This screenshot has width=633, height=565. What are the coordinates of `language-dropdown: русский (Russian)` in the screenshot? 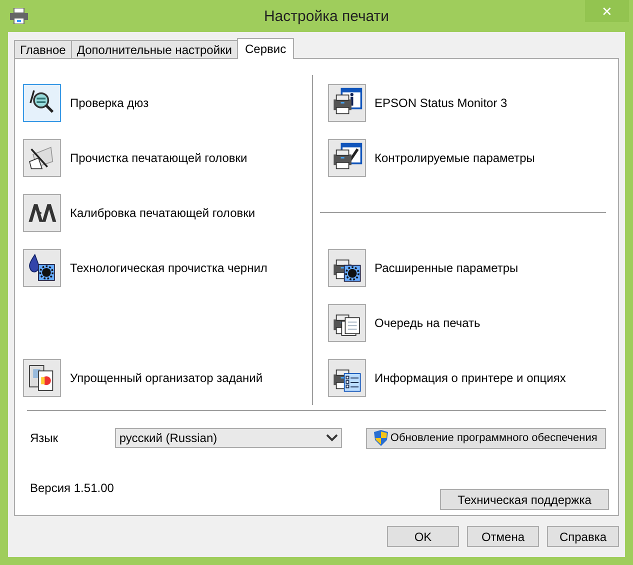 It's located at (228, 438).